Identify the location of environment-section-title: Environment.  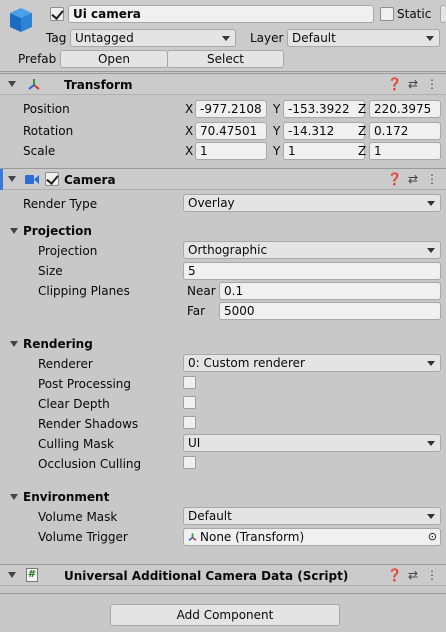
(66, 497).